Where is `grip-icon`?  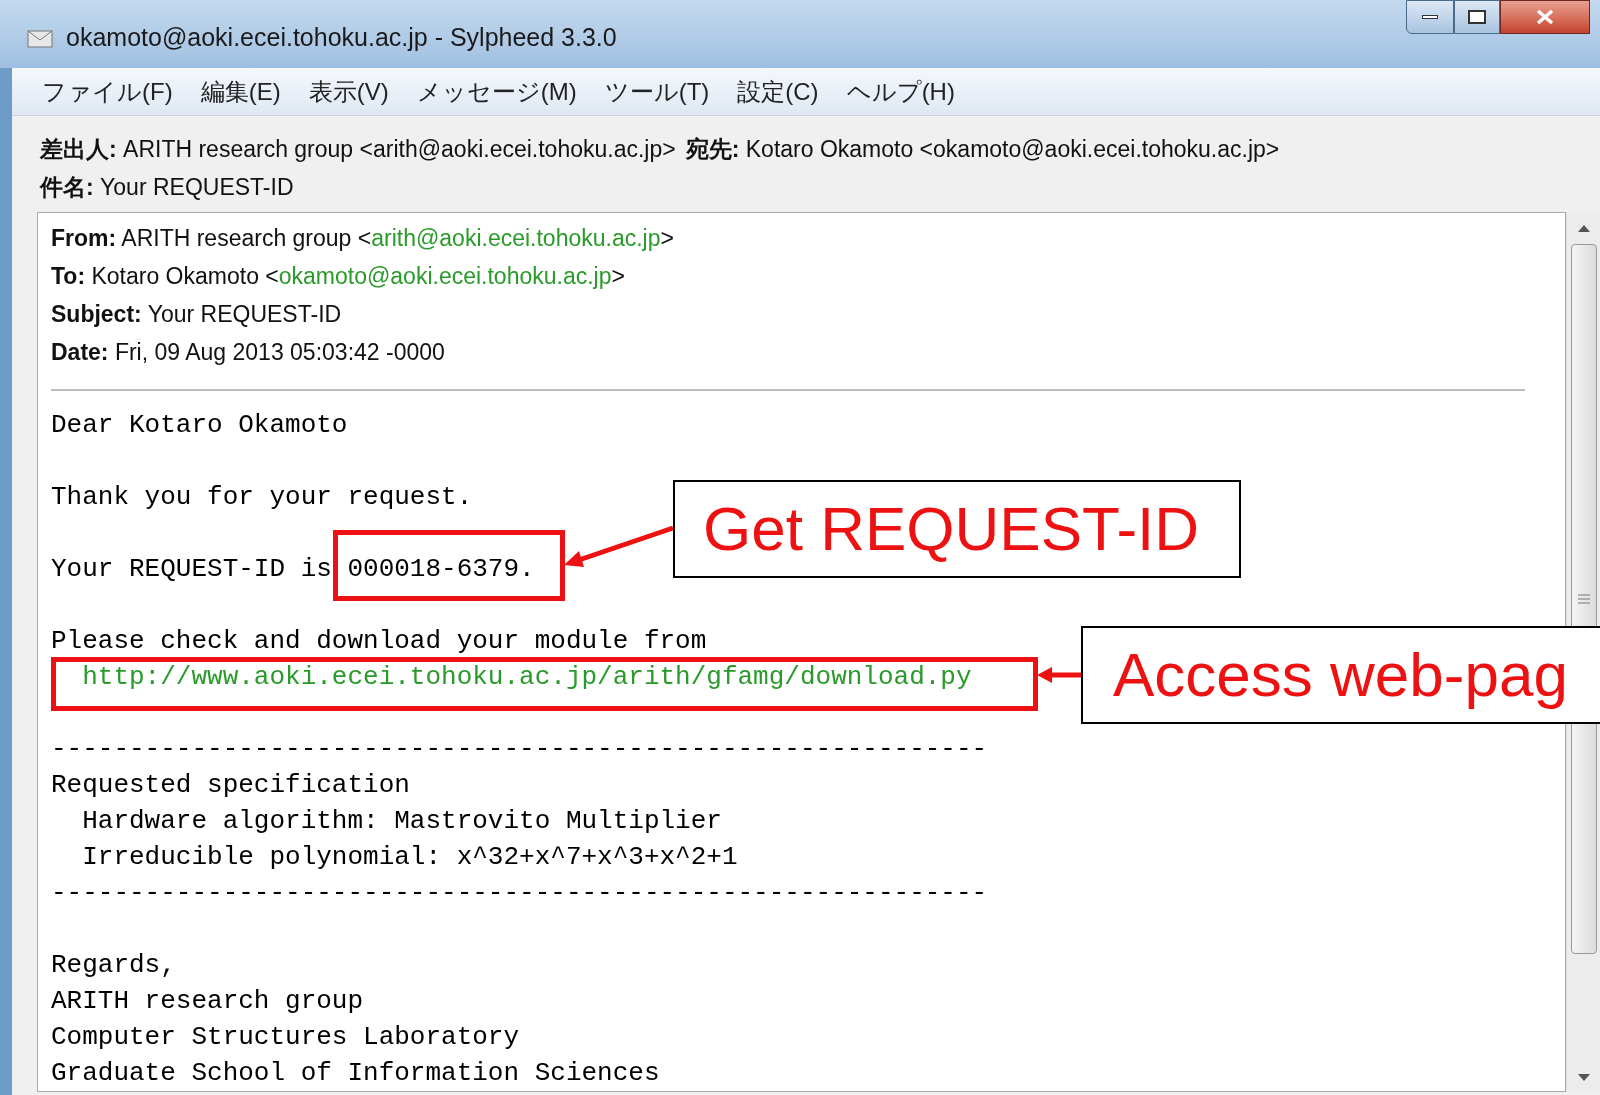
grip-icon is located at coordinates (1583, 599).